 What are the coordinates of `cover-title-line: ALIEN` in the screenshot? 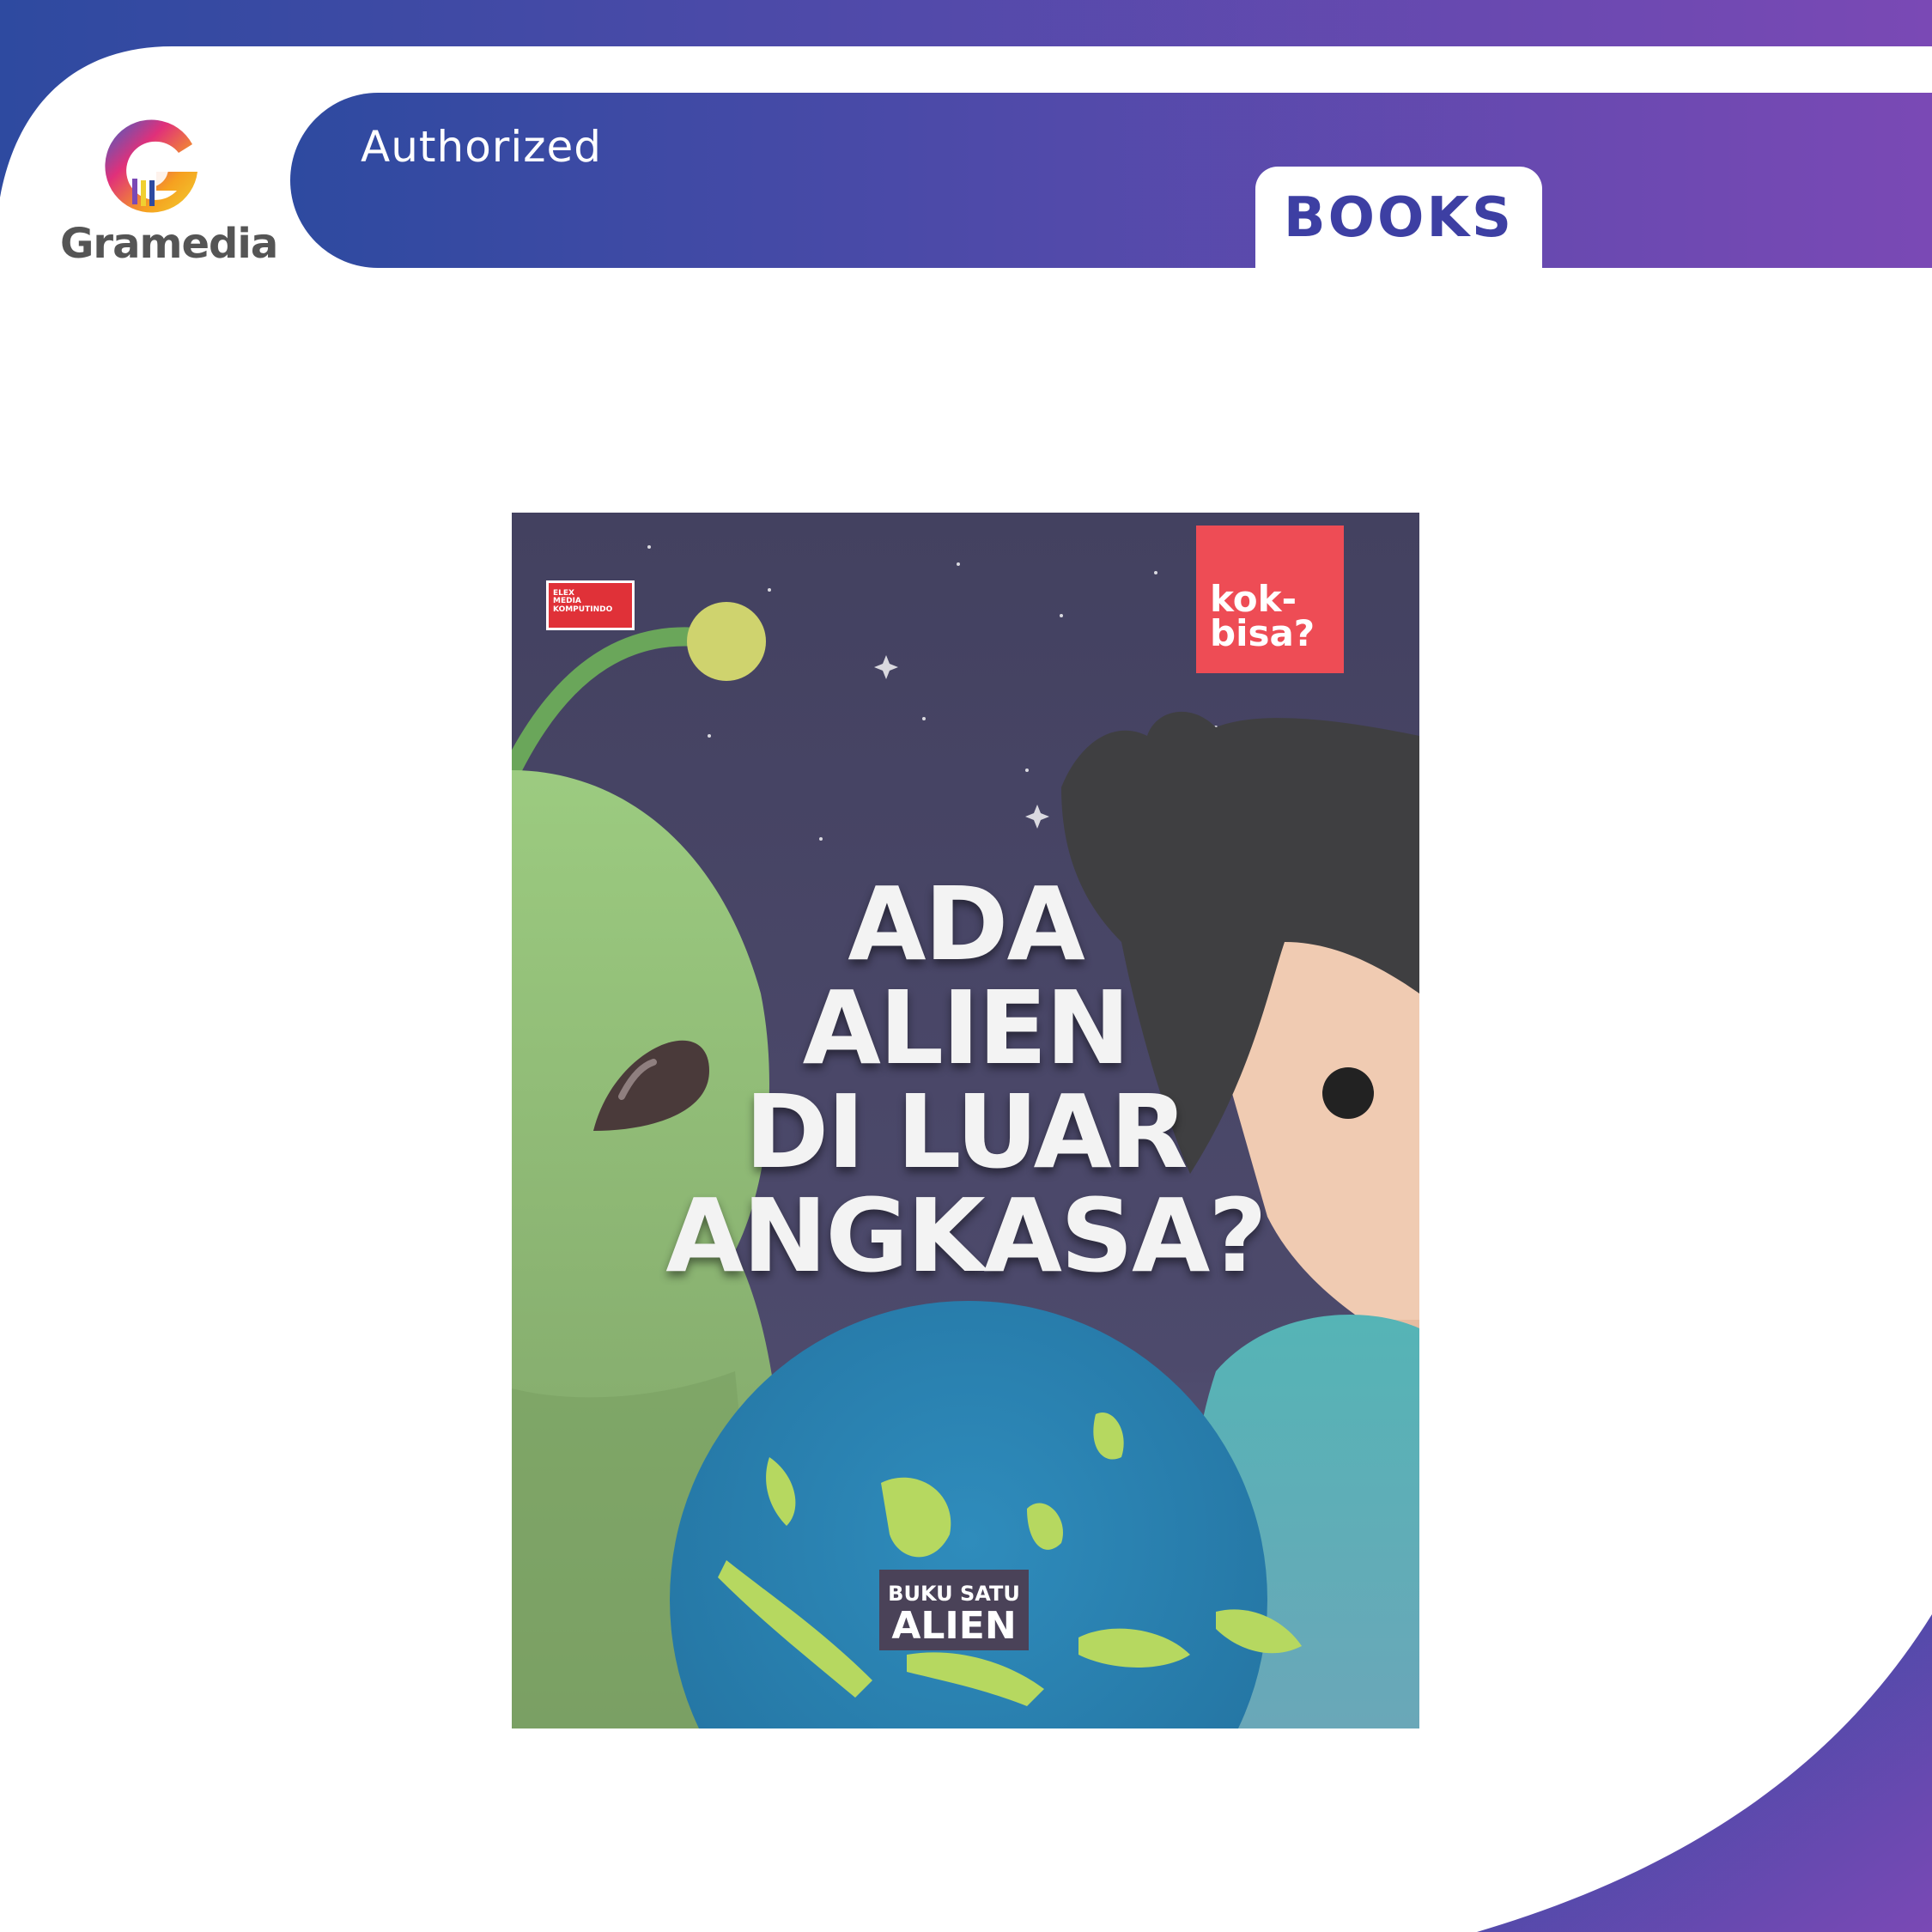 It's located at (966, 1028).